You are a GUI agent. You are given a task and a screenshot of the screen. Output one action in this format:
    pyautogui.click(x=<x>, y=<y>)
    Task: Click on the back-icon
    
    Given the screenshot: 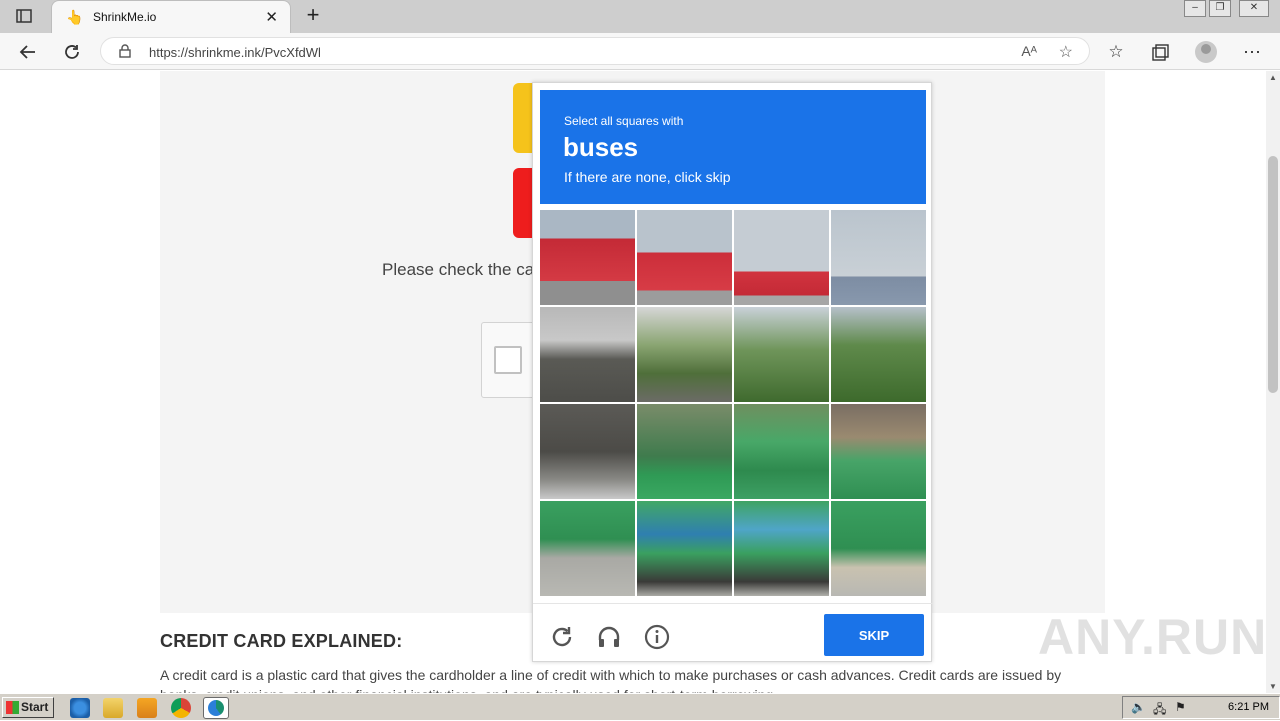 What is the action you would take?
    pyautogui.click(x=27, y=52)
    